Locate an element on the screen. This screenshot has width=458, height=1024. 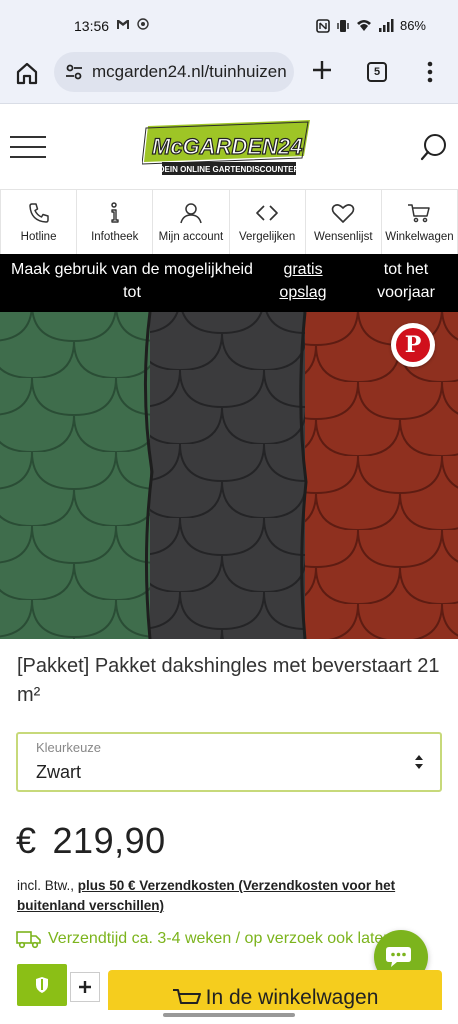
nfc-assistant-icon is located at coordinates (143, 24).